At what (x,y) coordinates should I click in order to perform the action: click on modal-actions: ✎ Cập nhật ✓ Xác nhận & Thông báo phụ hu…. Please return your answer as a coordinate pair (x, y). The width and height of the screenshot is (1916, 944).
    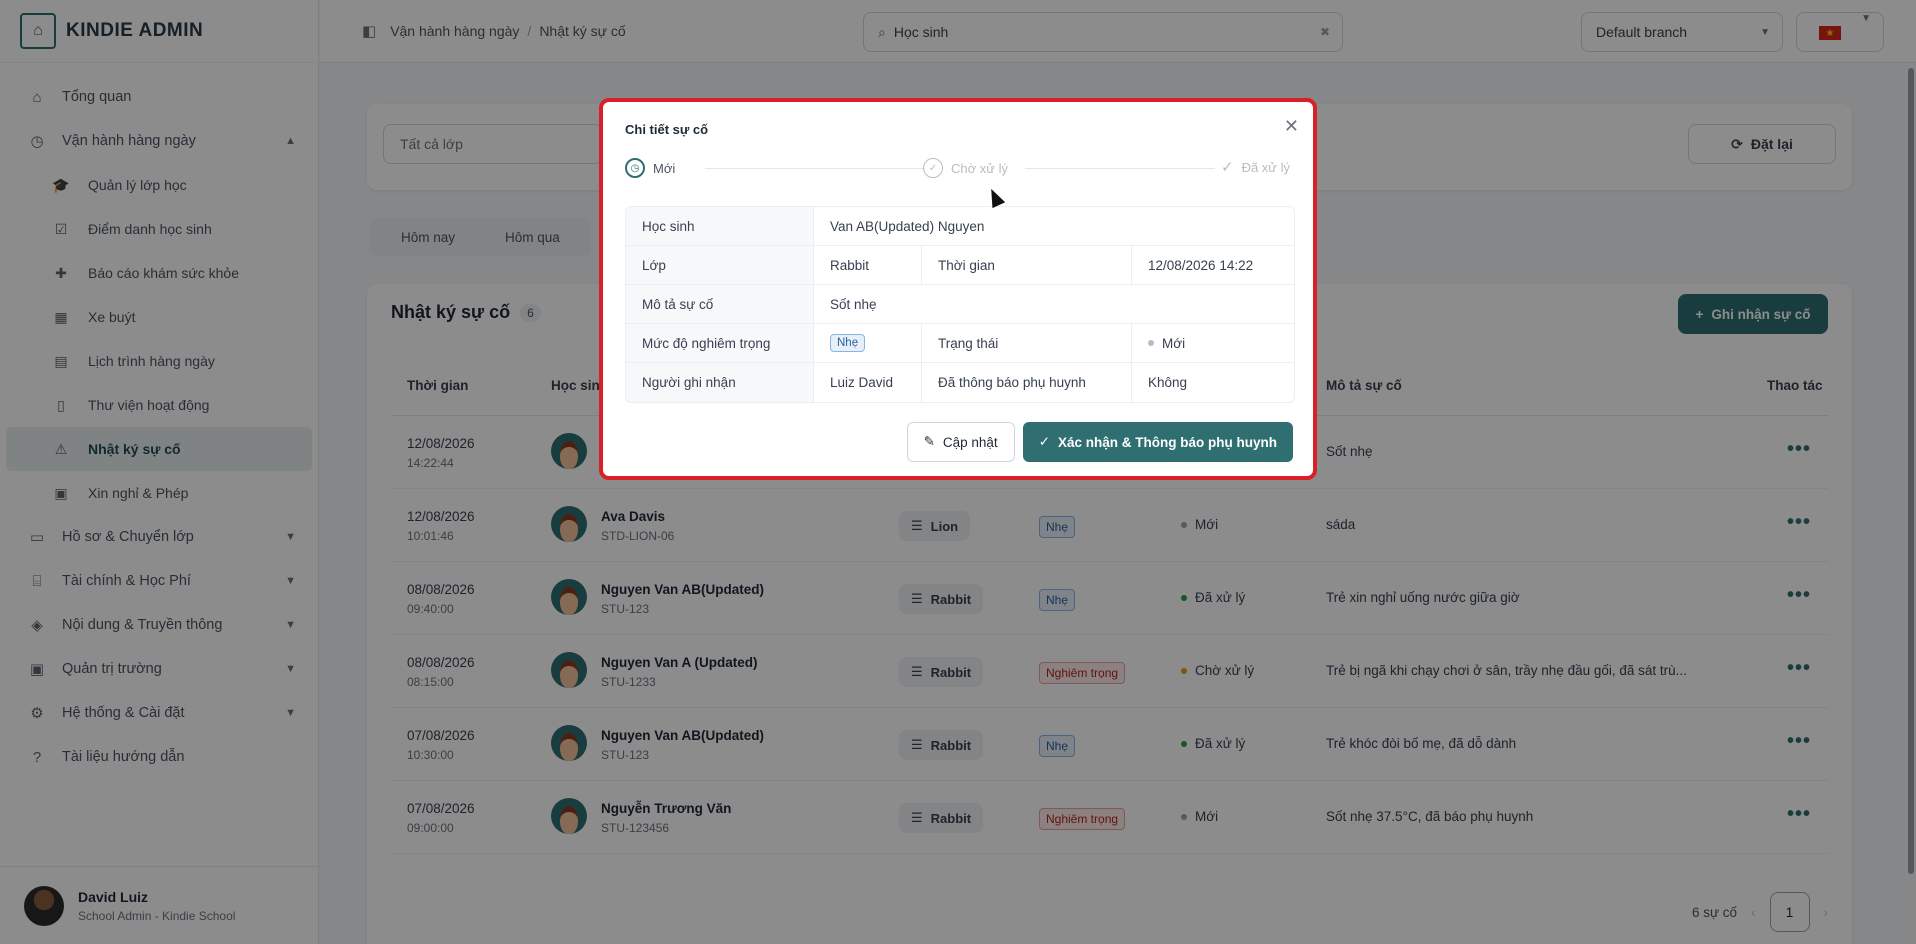
    Looking at the image, I should click on (1099, 442).